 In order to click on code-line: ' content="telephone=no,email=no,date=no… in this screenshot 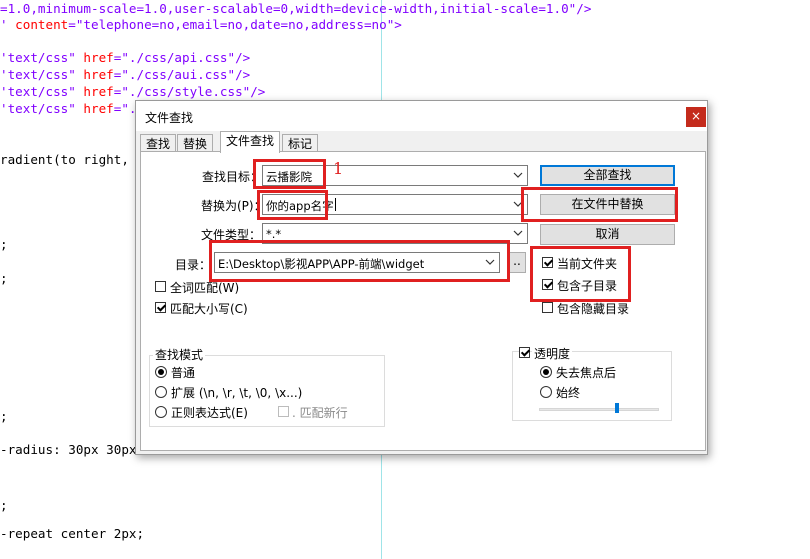, I will do `click(201, 24)`.